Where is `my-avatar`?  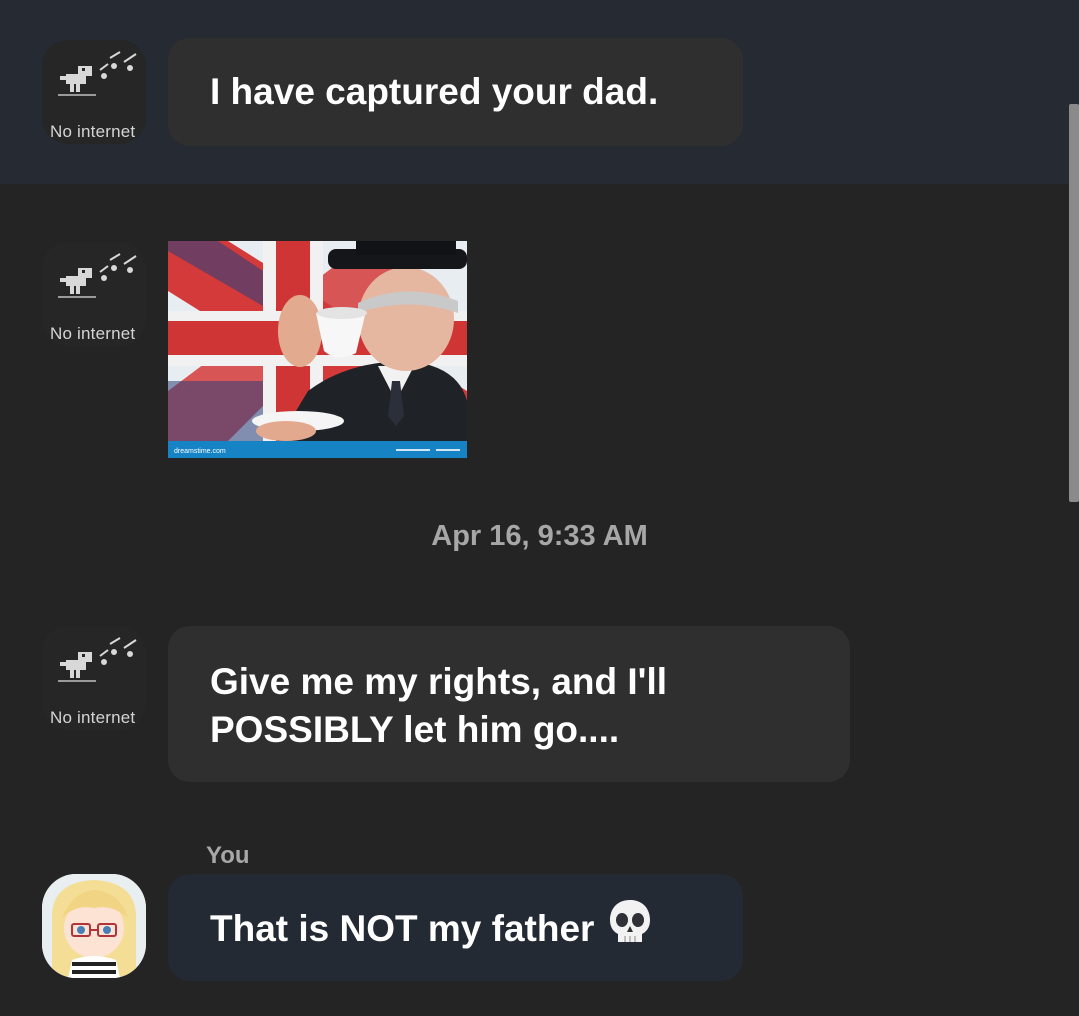
my-avatar is located at coordinates (94, 926).